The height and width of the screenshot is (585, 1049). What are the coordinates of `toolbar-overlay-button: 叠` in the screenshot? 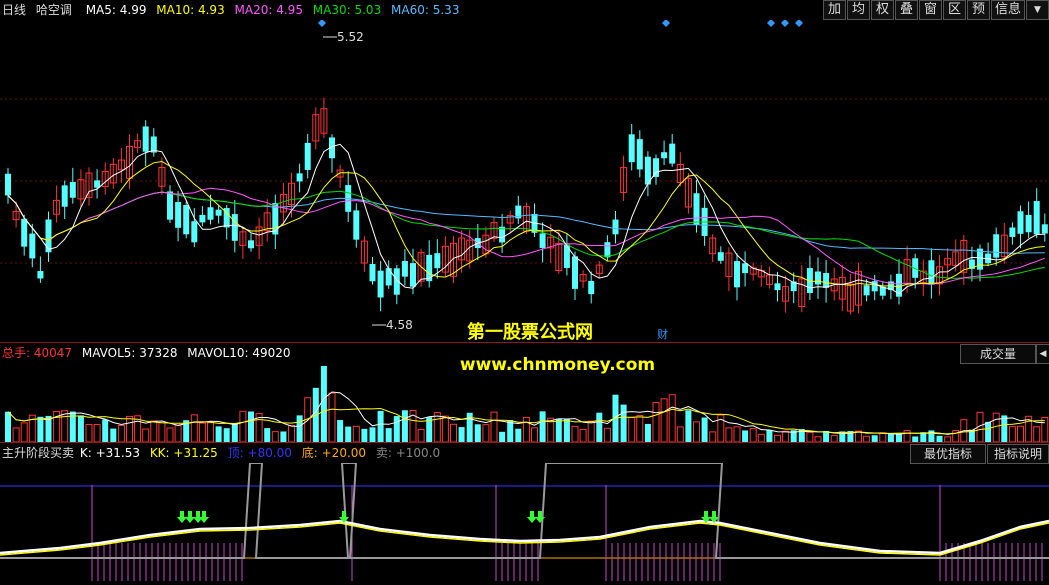 It's located at (906, 10).